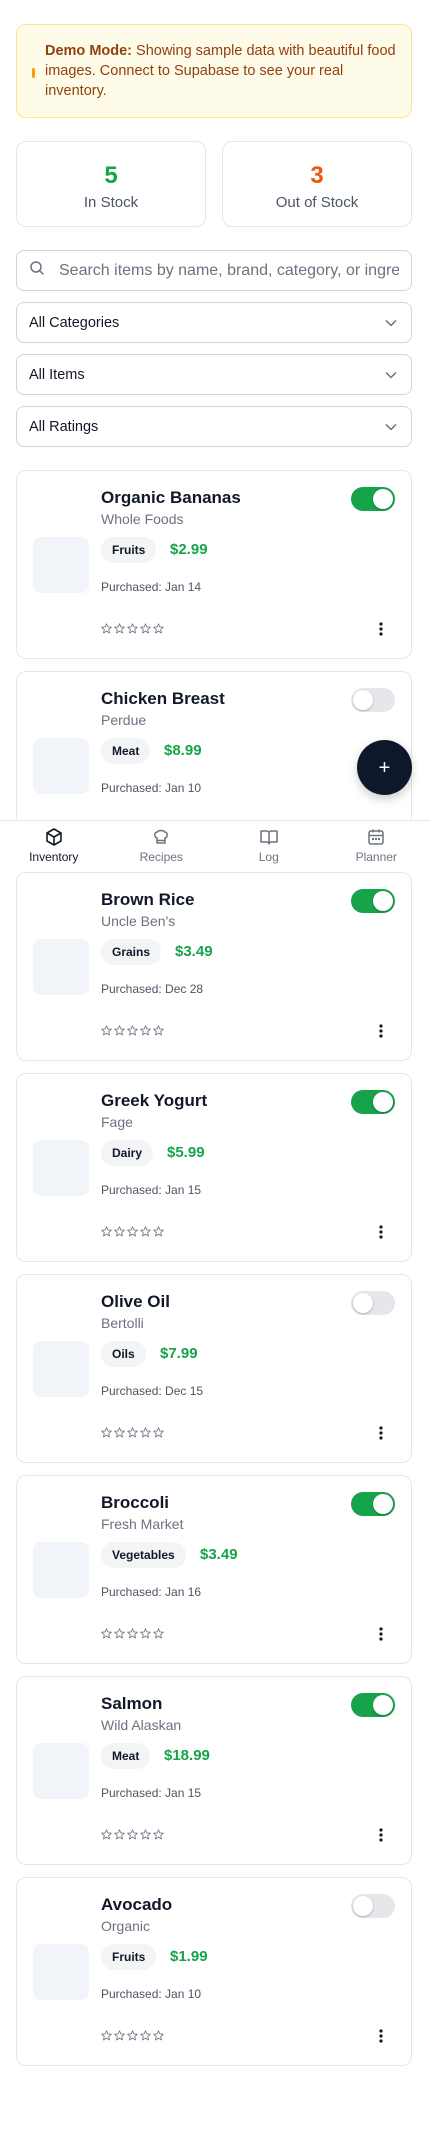  I want to click on rating-filter-select: All Ratings, so click(214, 426).